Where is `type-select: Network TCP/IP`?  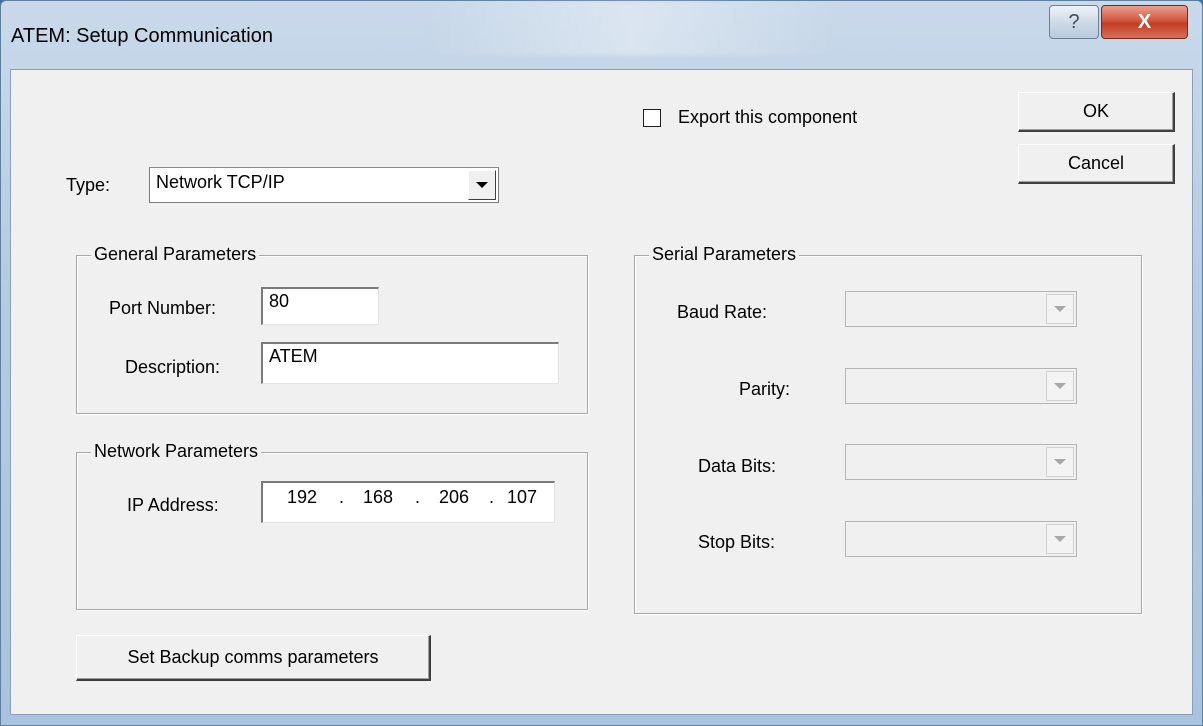
type-select: Network TCP/IP is located at coordinates (324, 185).